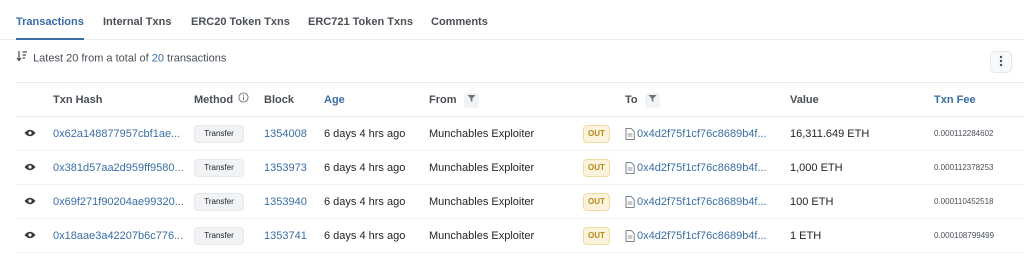 The width and height of the screenshot is (1024, 257). Describe the element at coordinates (816, 168) in the screenshot. I see `value-text: 1,000 ETH` at that location.